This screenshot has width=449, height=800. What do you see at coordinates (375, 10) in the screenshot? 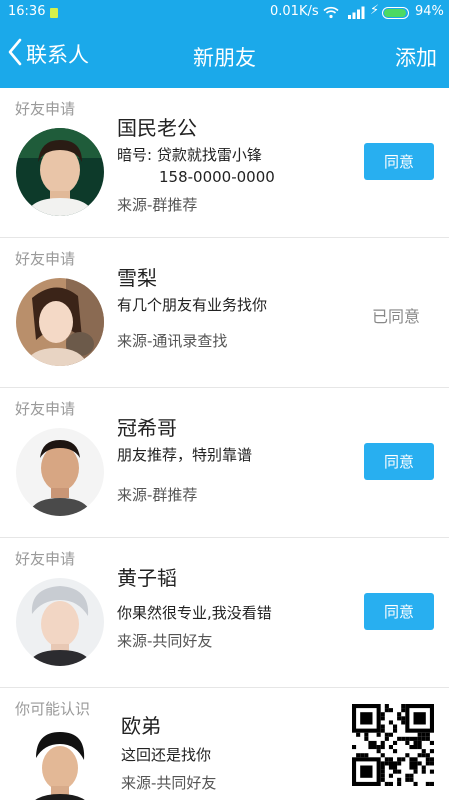
I see `charging-icon: ⚡` at bounding box center [375, 10].